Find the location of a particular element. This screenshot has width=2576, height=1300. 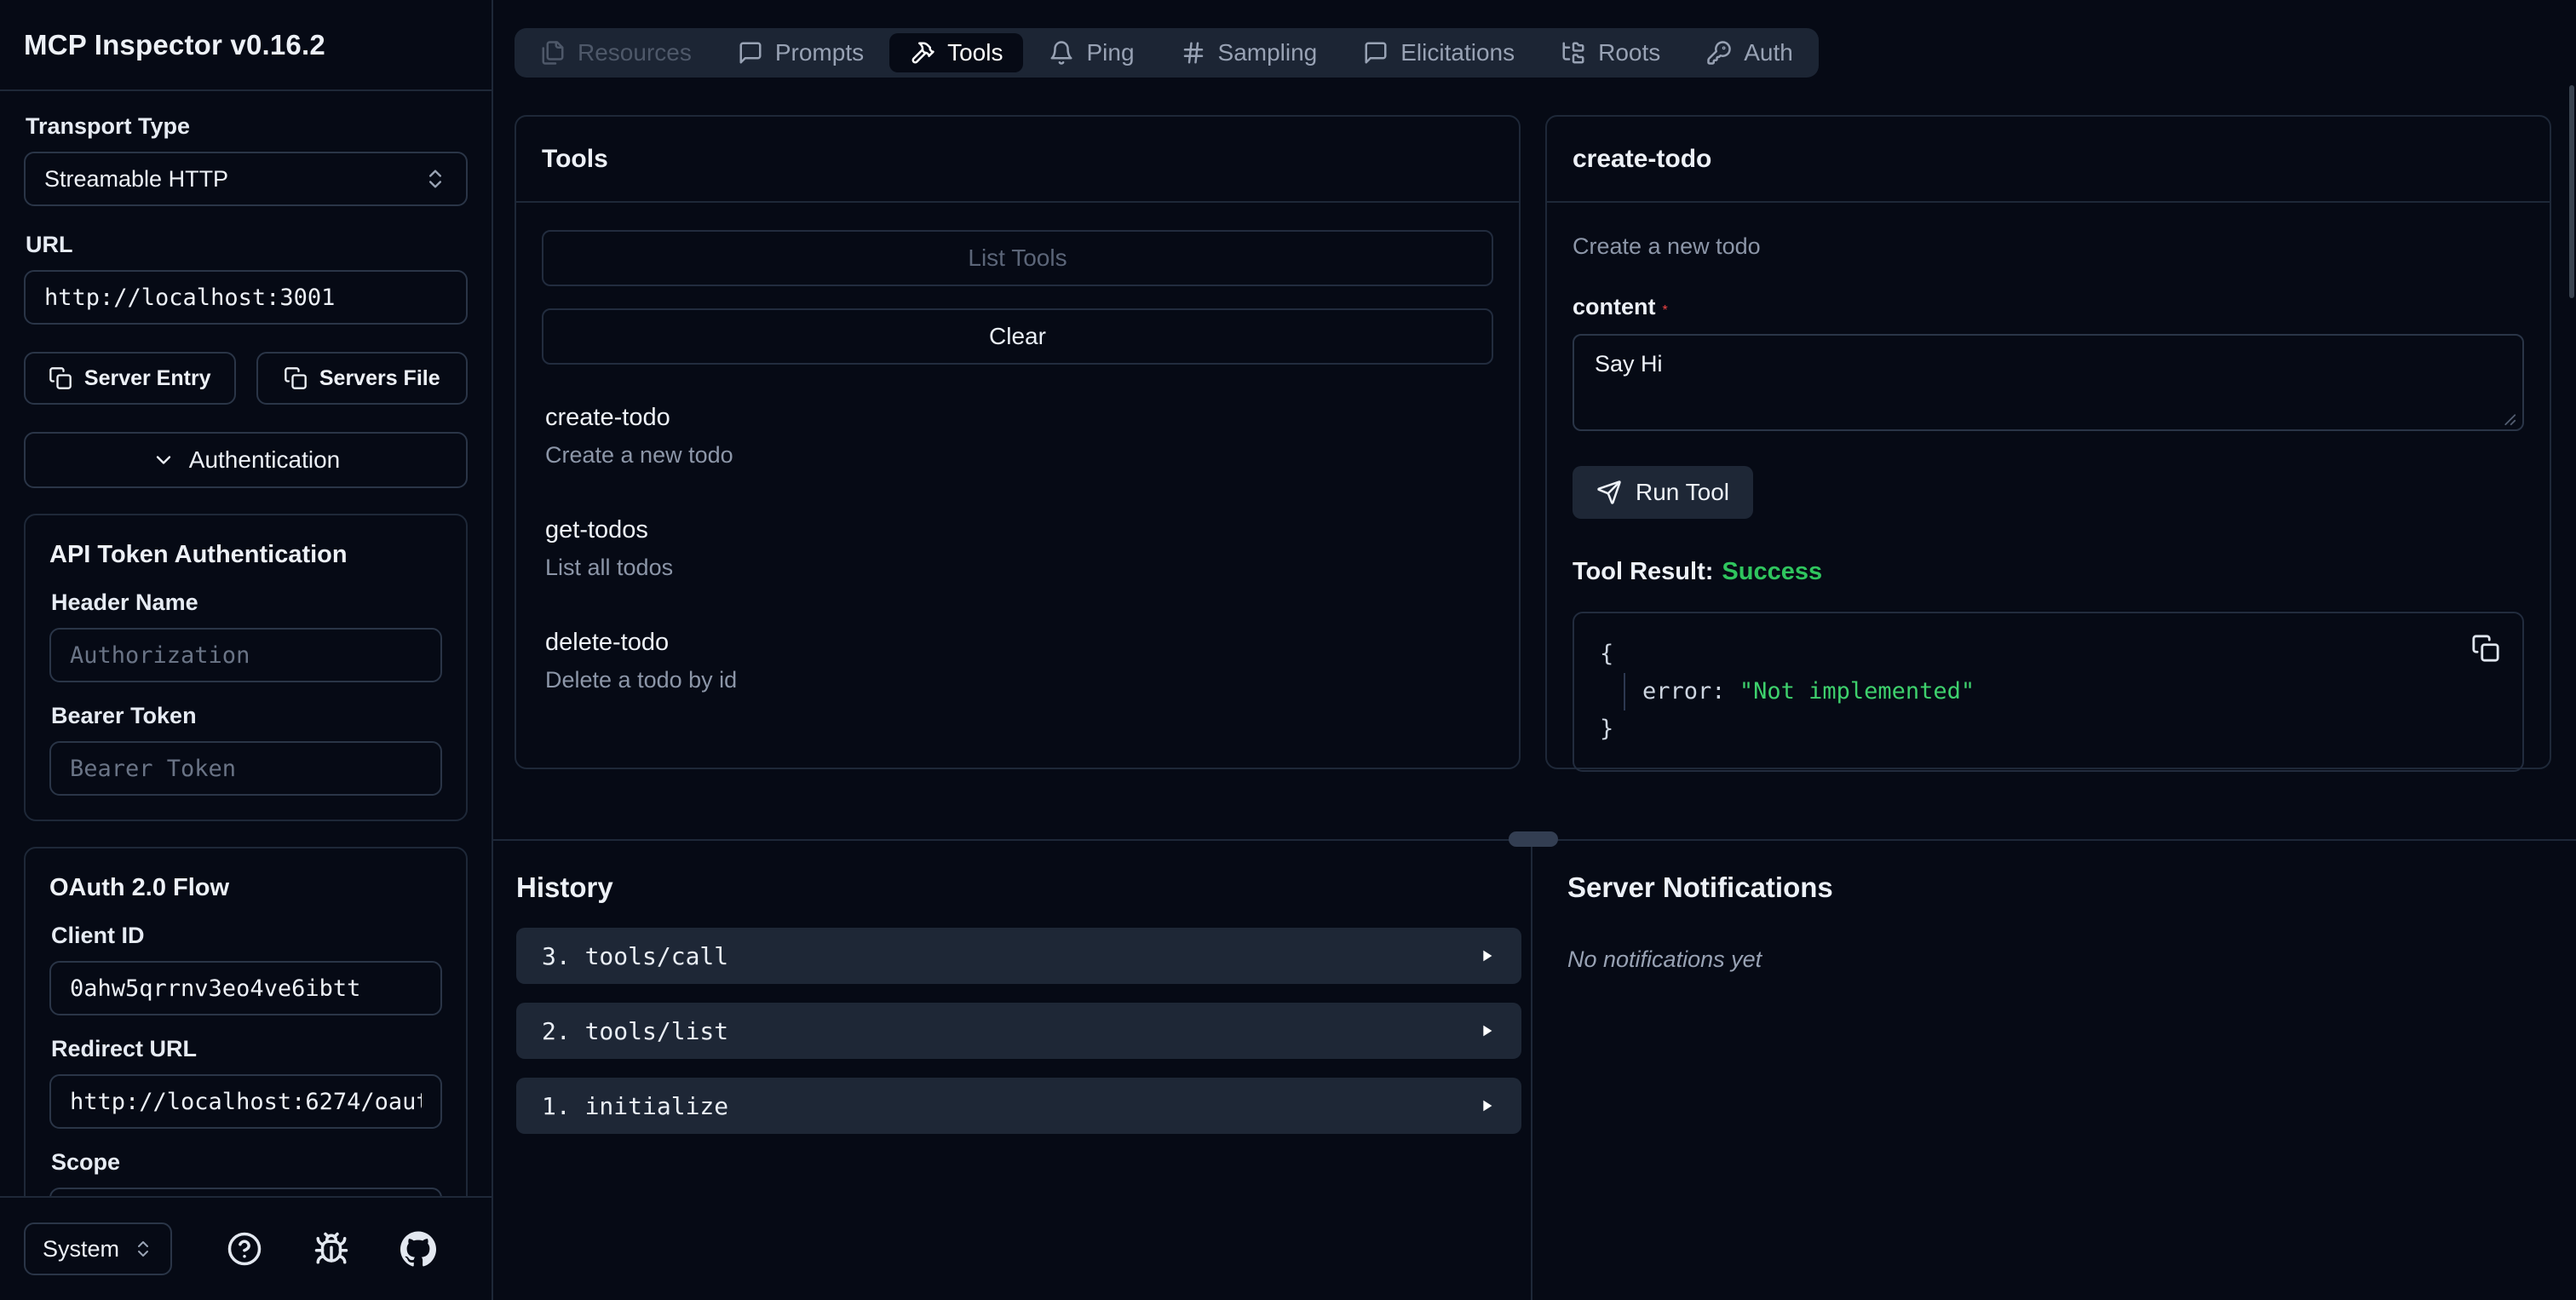

copy-icon is located at coordinates (2485, 648).